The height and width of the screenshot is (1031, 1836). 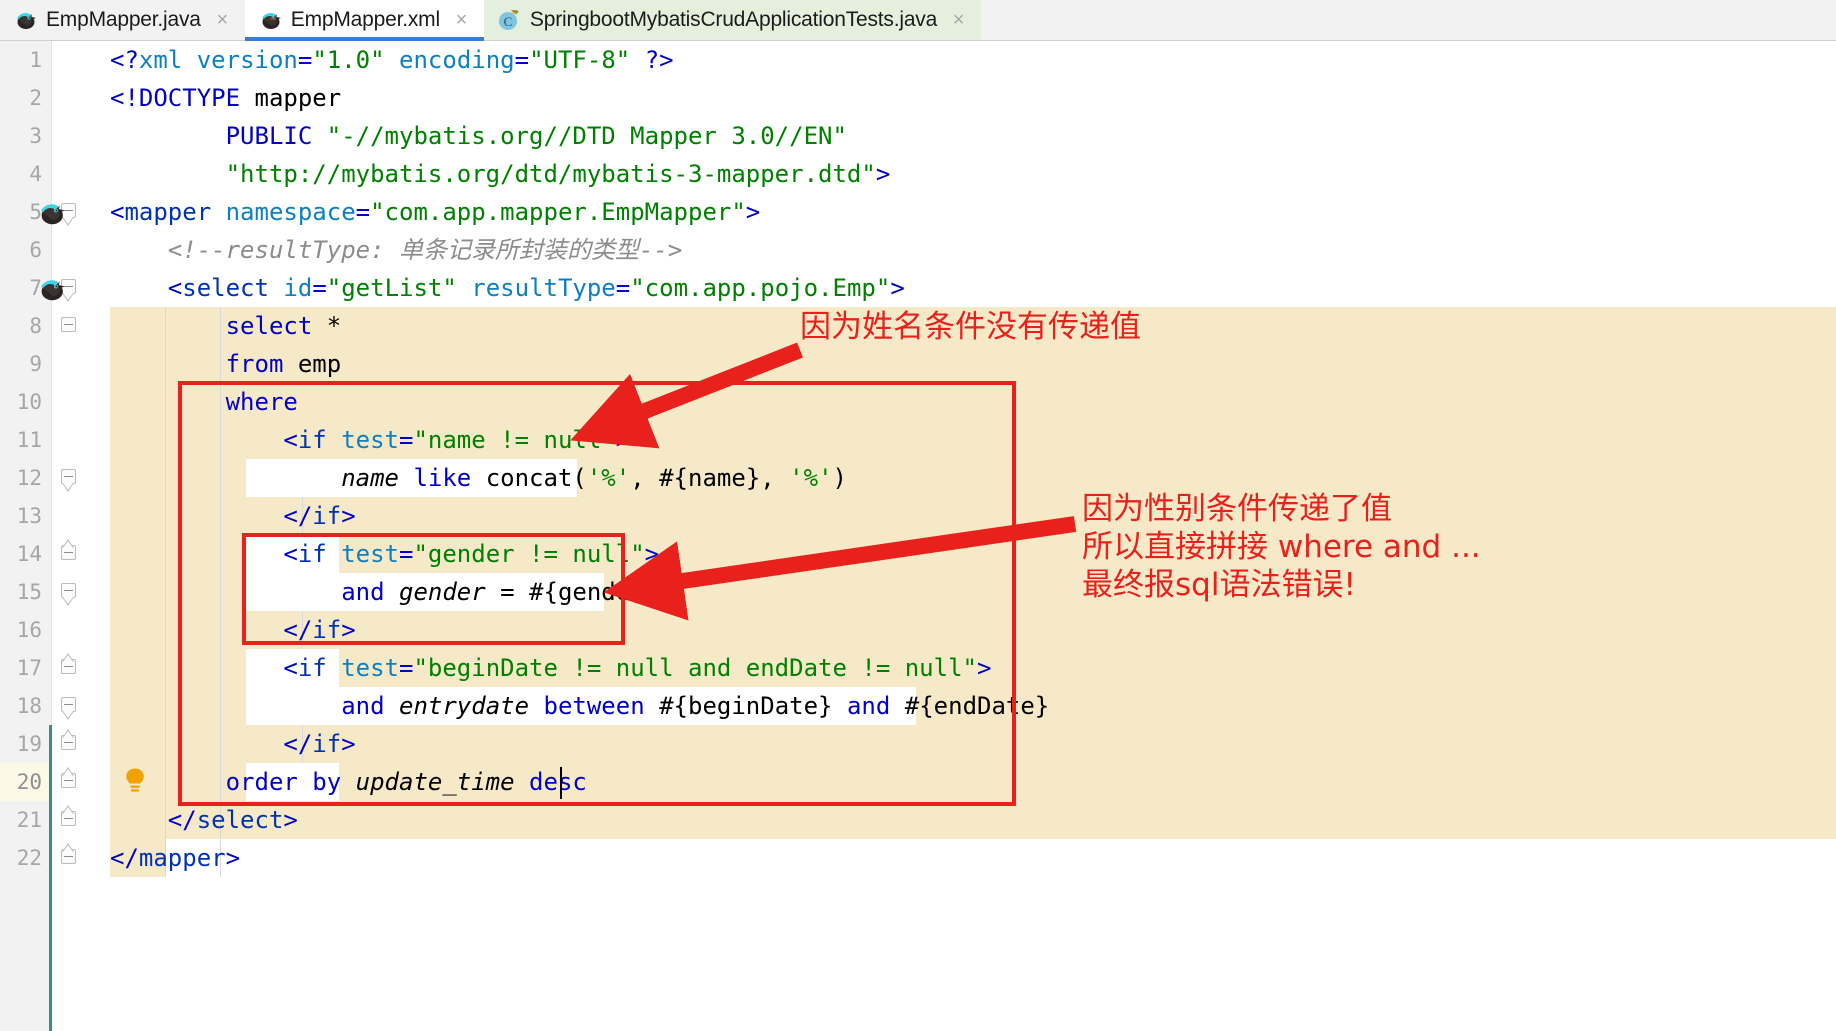 What do you see at coordinates (970, 327) in the screenshot?
I see `name-annotation-text: 因为姓名条件没有传递值` at bounding box center [970, 327].